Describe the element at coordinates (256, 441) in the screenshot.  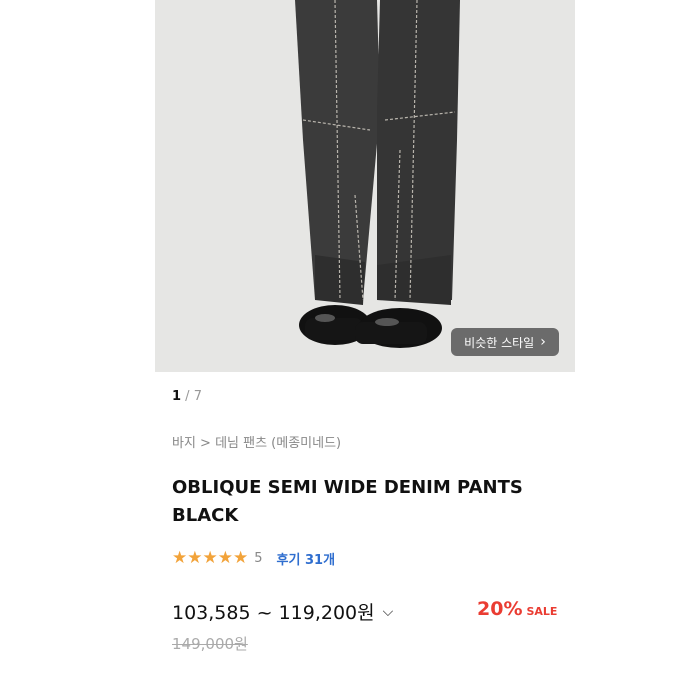
I see `breadcrumb: 바지 > 데님 팬츠 (메종미네드)` at that location.